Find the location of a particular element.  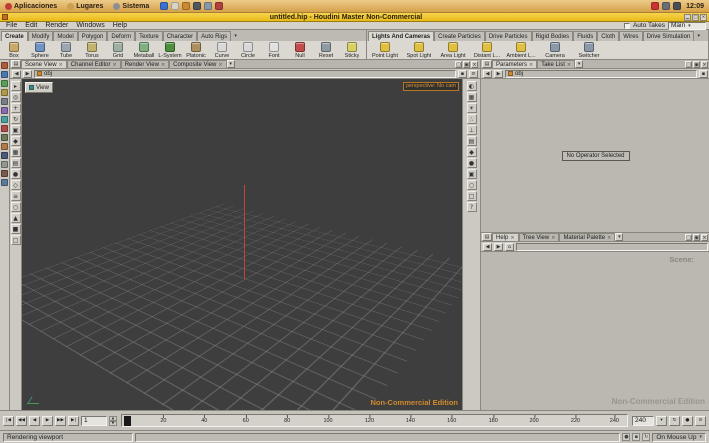

pane-tab: Tree View × is located at coordinates (539, 237).